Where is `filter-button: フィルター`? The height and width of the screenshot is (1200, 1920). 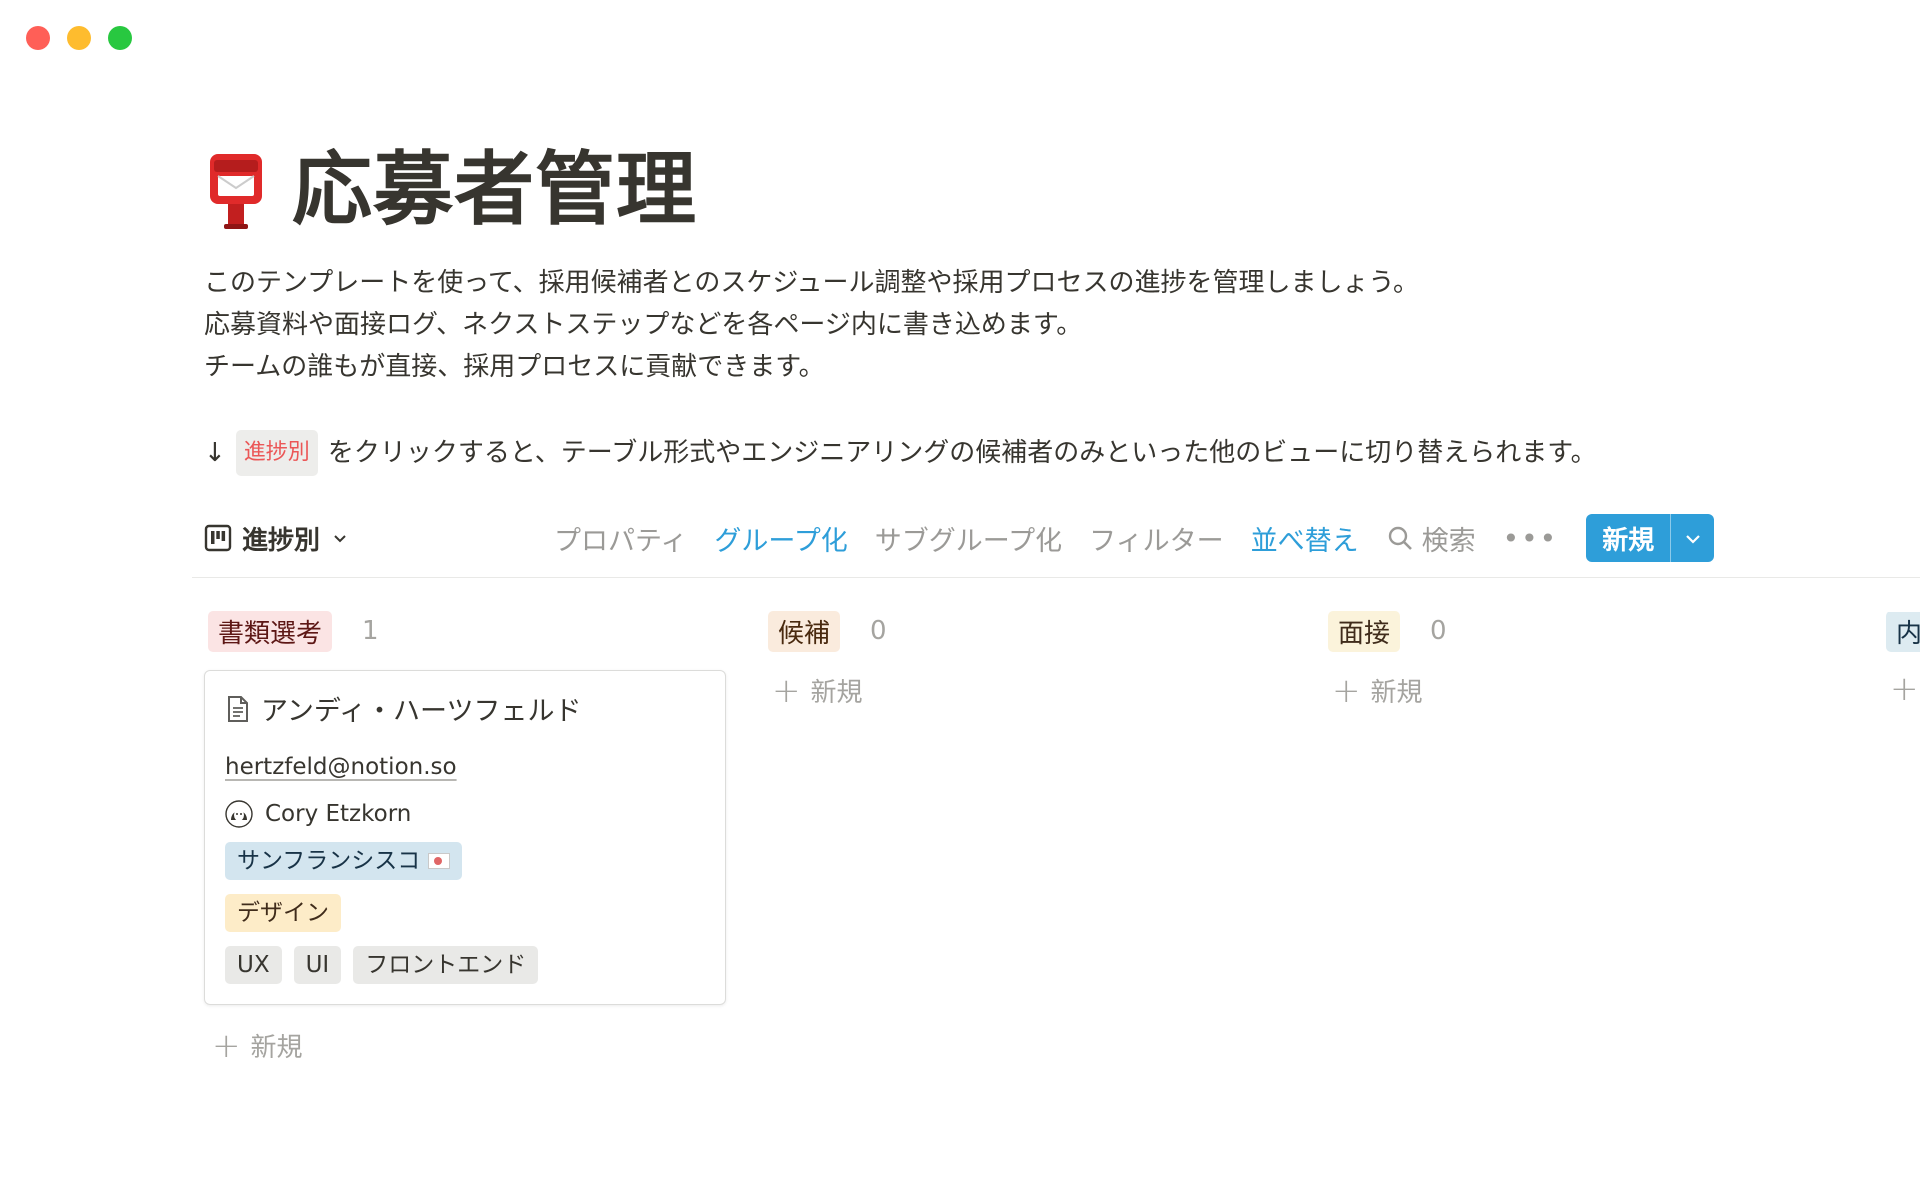 filter-button: フィルター is located at coordinates (1156, 538).